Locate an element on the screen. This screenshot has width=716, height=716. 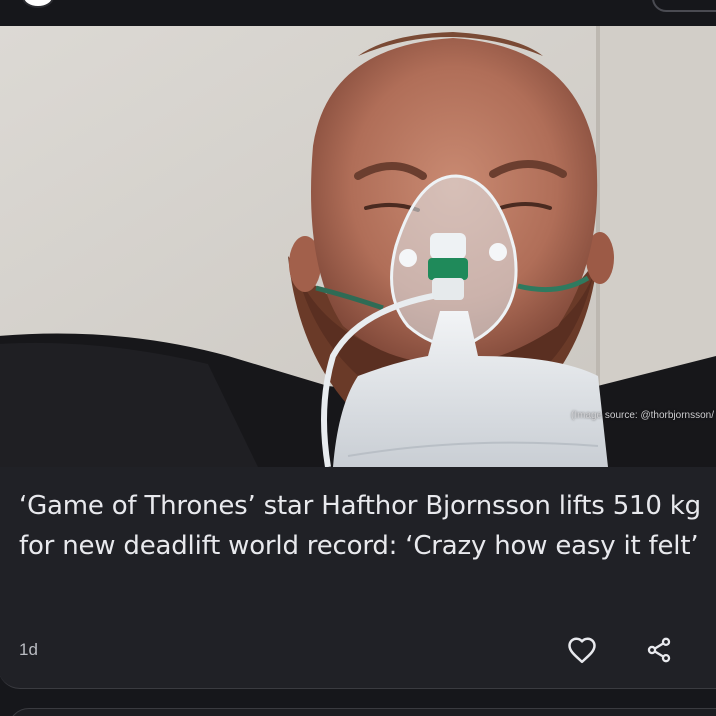
next-card-edge is located at coordinates (362, 712).